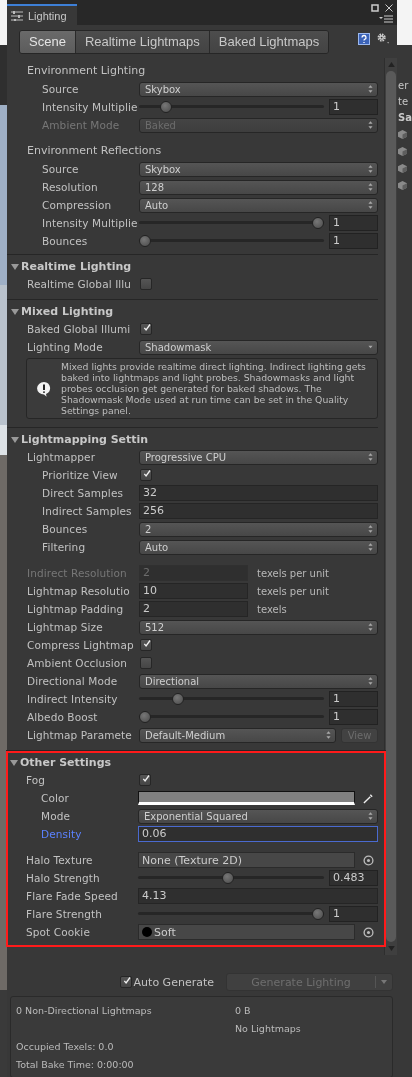 The height and width of the screenshot is (1077, 412). Describe the element at coordinates (272, 609) in the screenshot. I see `unit-label: texels` at that location.